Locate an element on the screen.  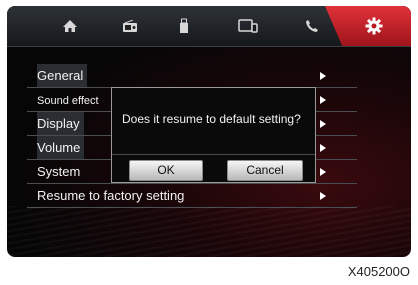
menu-item-label: Display is located at coordinates (60, 123).